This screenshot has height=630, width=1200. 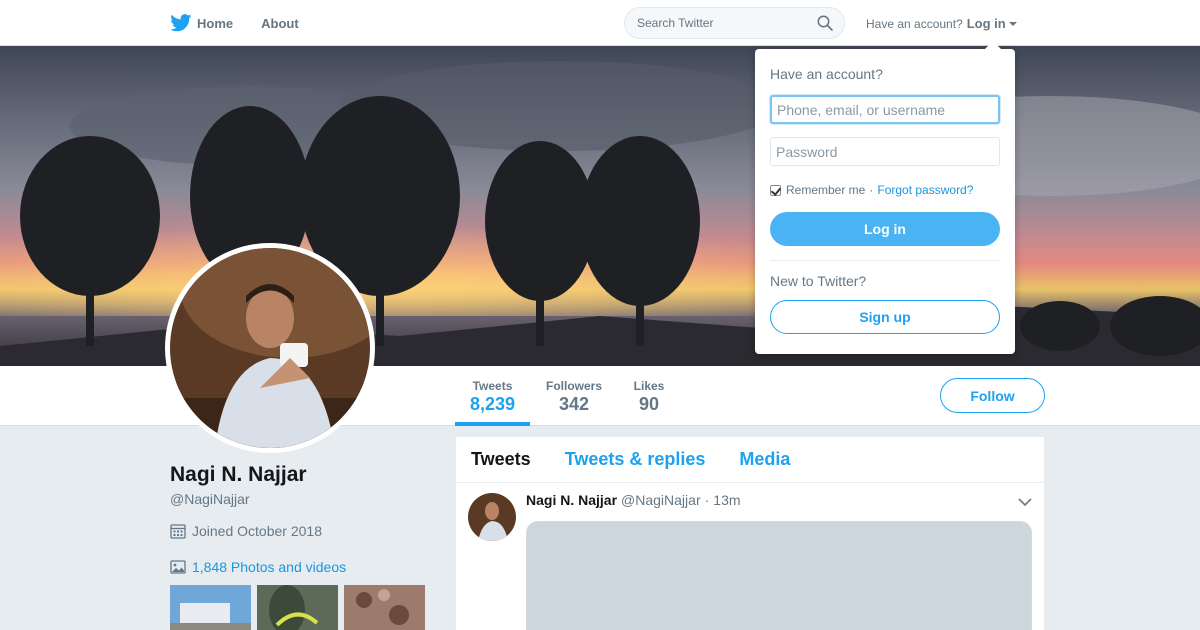 I want to click on login-button: Log in, so click(x=885, y=229).